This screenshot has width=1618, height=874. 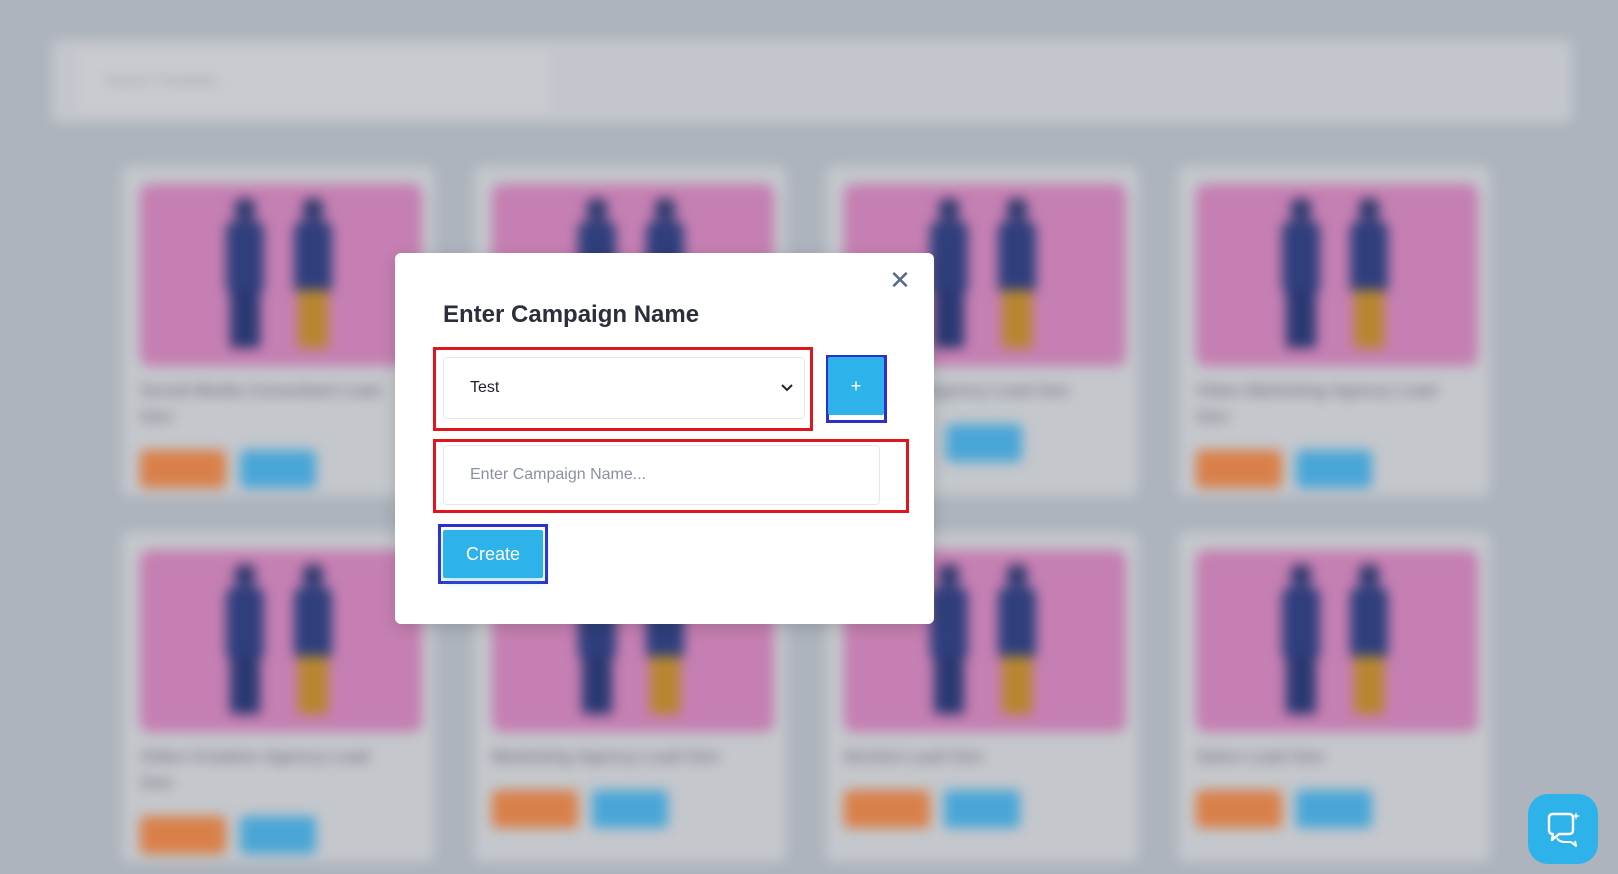 I want to click on campaign-name-input, so click(x=661, y=475).